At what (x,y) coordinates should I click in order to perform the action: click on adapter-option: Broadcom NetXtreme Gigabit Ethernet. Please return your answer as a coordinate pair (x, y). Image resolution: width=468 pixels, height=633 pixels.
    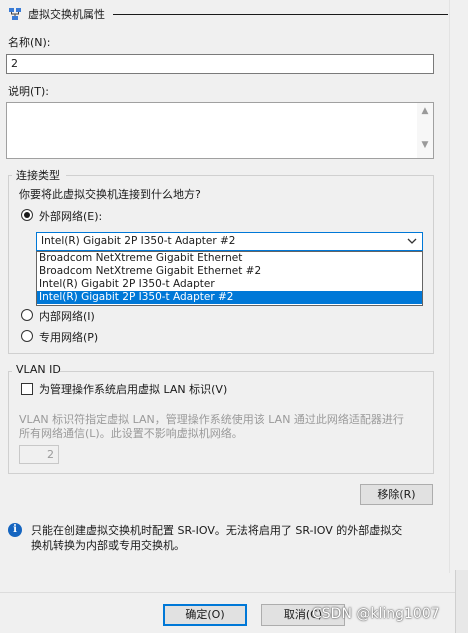
    Looking at the image, I should click on (229, 258).